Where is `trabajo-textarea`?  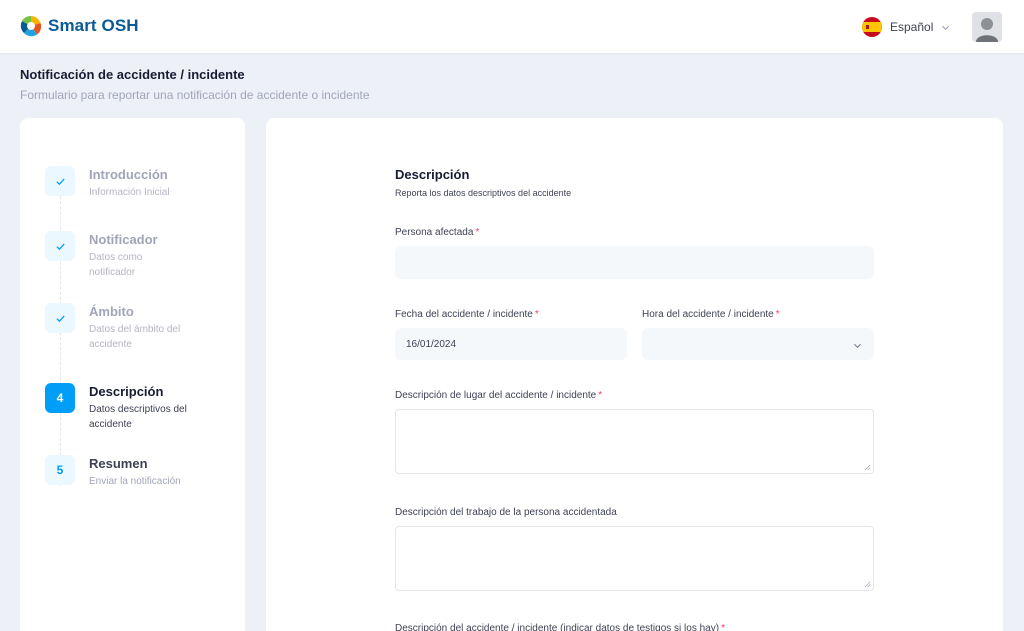 trabajo-textarea is located at coordinates (634, 558).